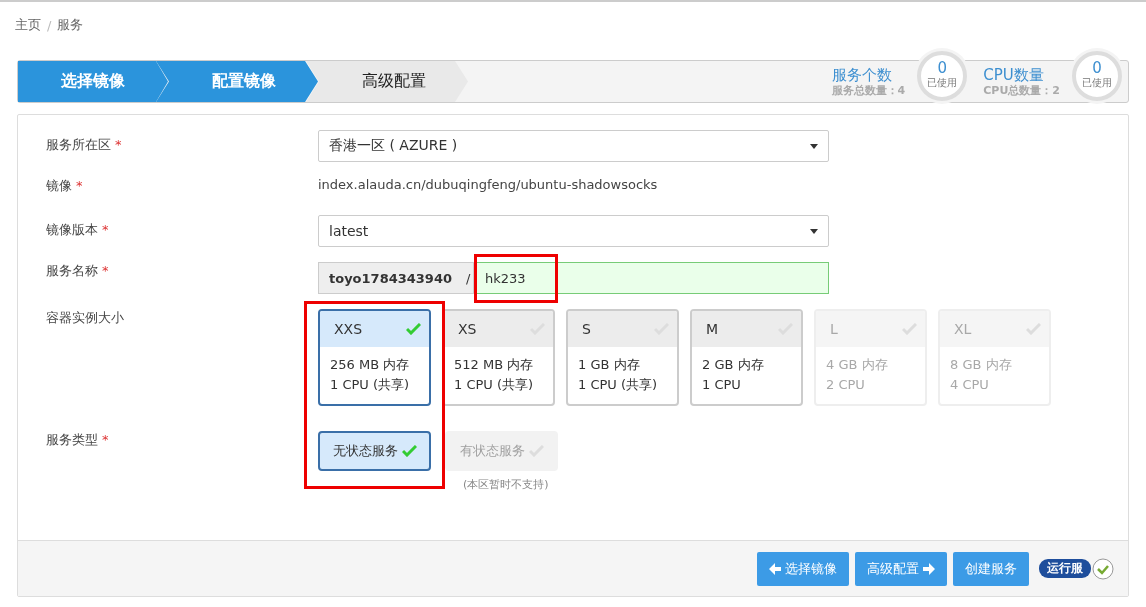  Describe the element at coordinates (70, 25) in the screenshot. I see `breadcrumb-link: 服务` at that location.